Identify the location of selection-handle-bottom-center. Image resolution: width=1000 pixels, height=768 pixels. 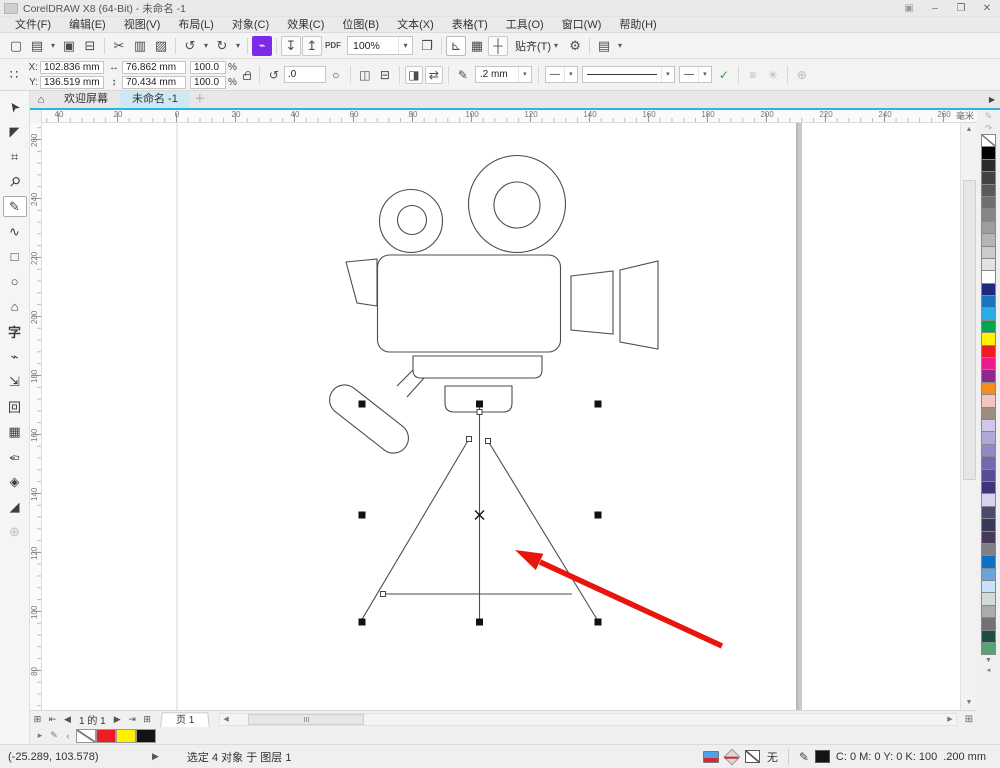
(479, 622).